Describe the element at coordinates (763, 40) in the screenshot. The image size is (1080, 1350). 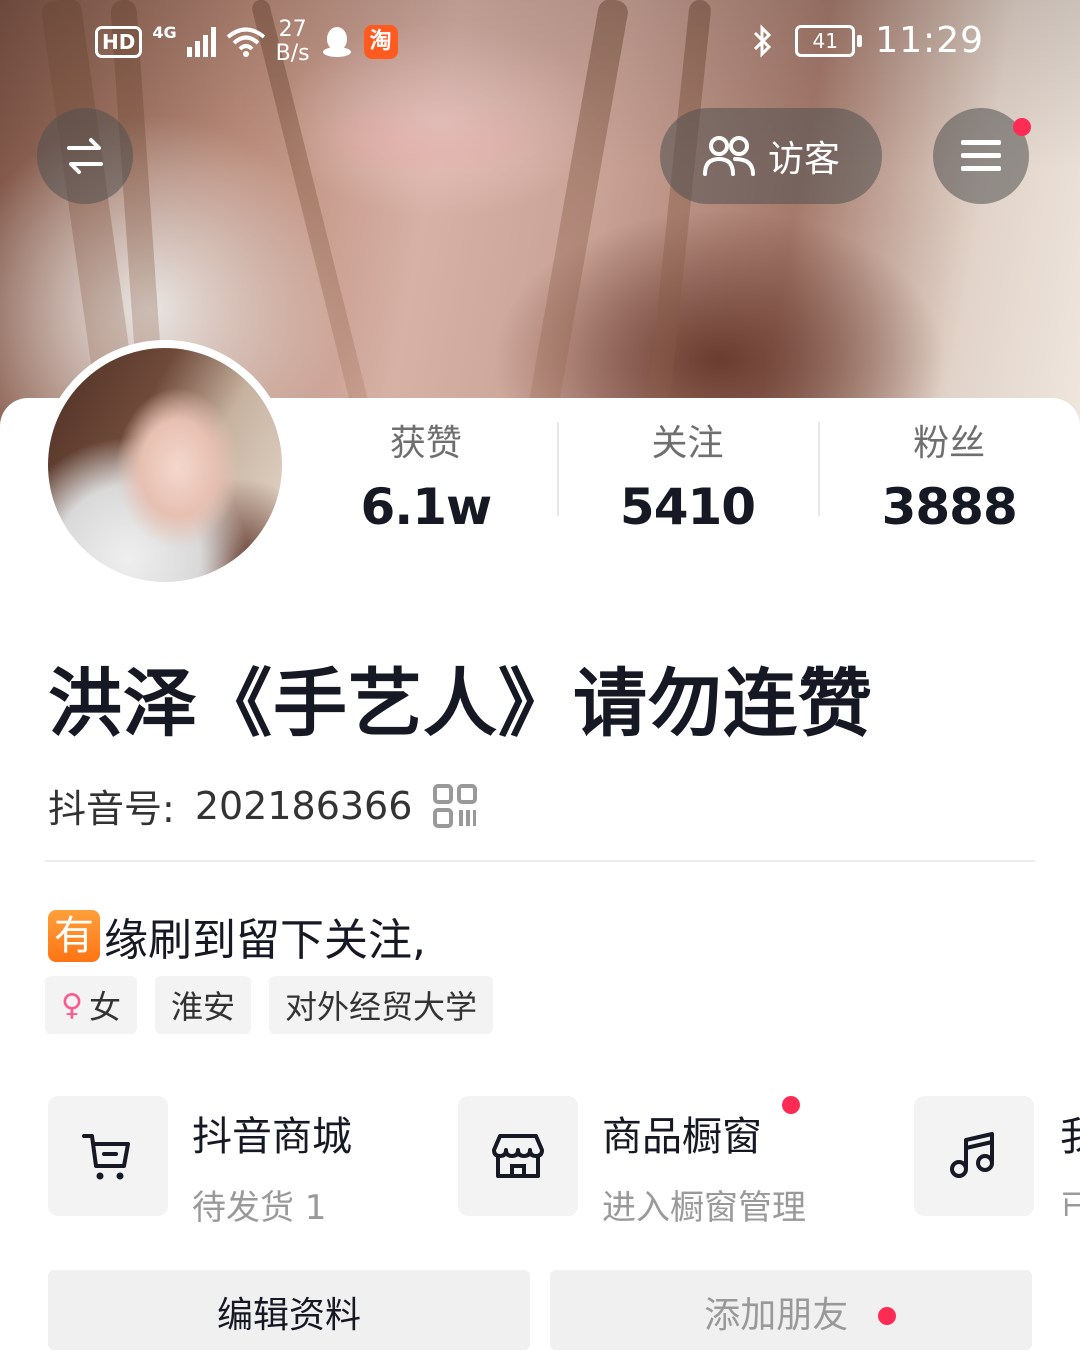
I see `bluetooth-icon` at that location.